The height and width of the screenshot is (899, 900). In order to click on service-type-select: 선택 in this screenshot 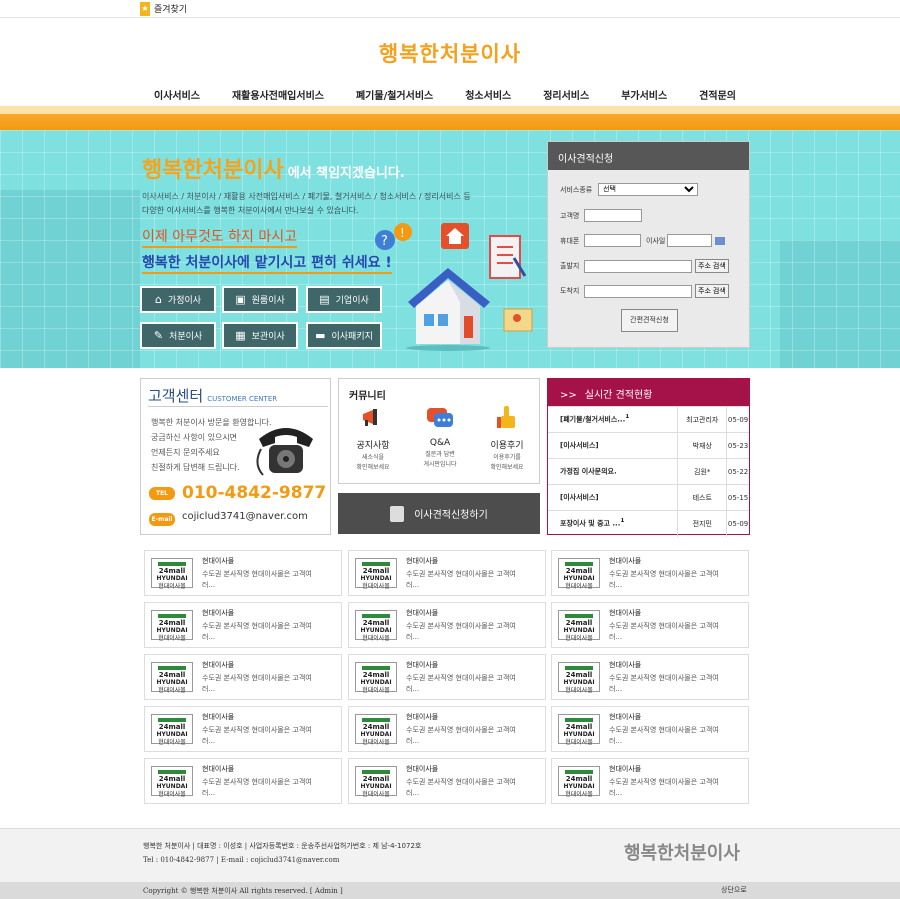, I will do `click(648, 189)`.